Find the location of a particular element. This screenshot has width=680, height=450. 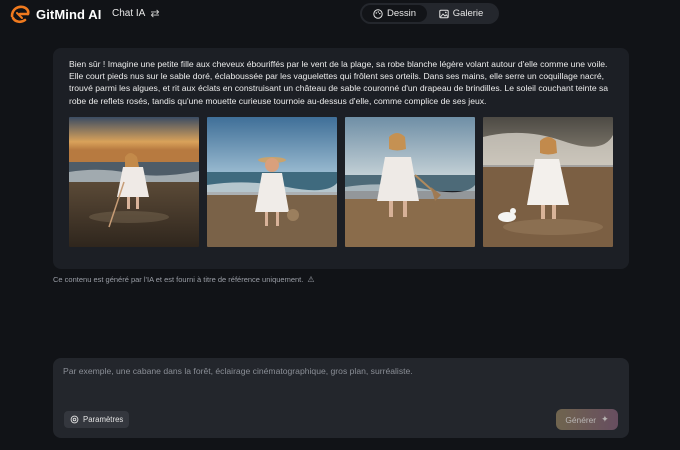

settings-icon is located at coordinates (74, 419).